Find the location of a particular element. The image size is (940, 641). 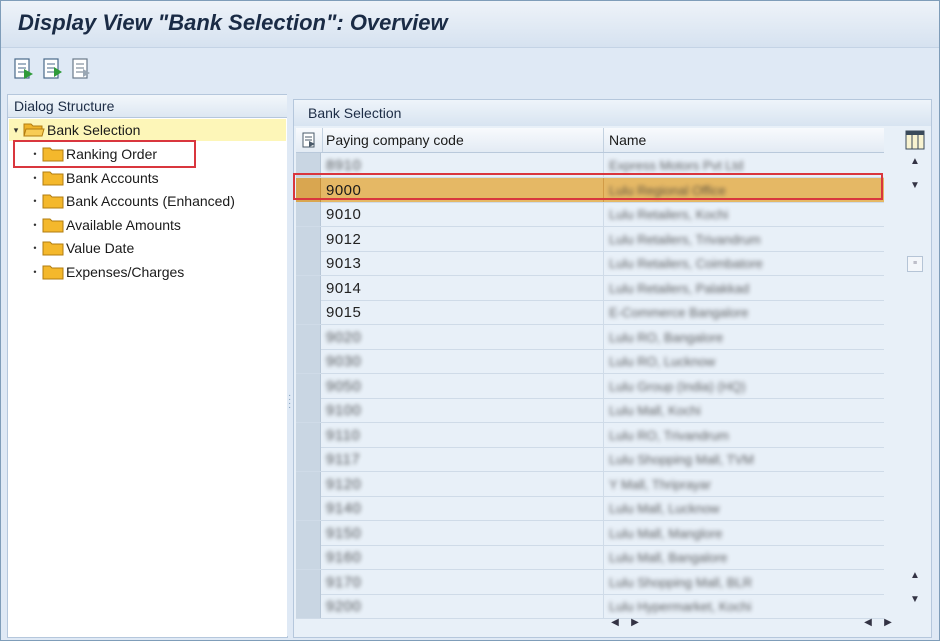

scroll-left-end-icon: ◀ is located at coordinates (868, 623).